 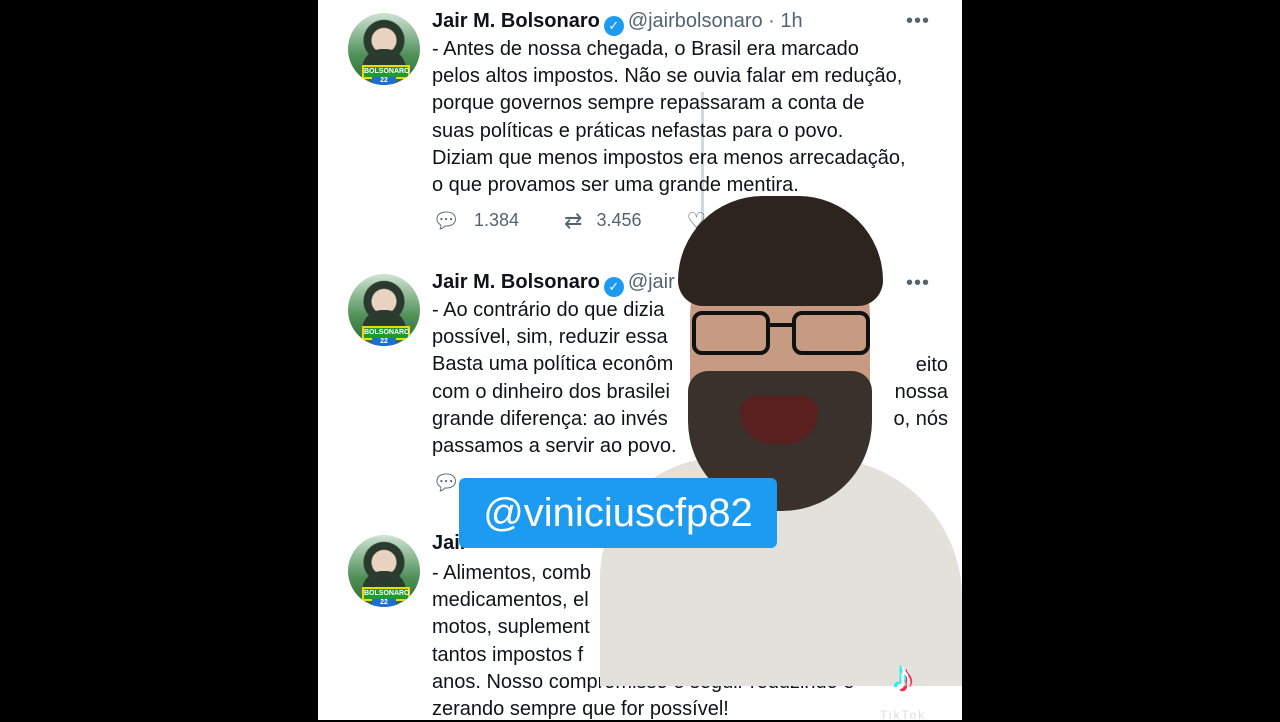 What do you see at coordinates (903, 677) in the screenshot?
I see `tiktok-note-icon: ♪` at bounding box center [903, 677].